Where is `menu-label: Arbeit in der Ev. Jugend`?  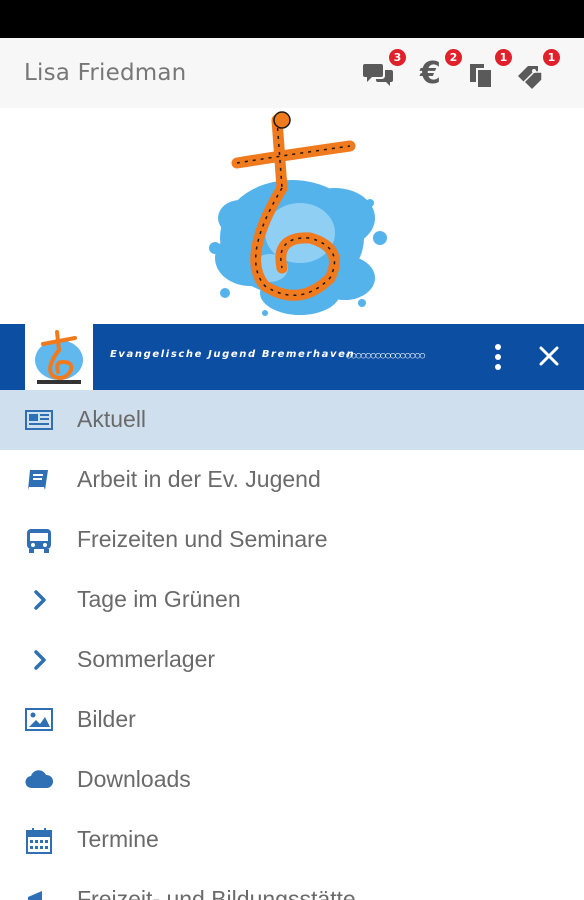 menu-label: Arbeit in der Ev. Jugend is located at coordinates (199, 479).